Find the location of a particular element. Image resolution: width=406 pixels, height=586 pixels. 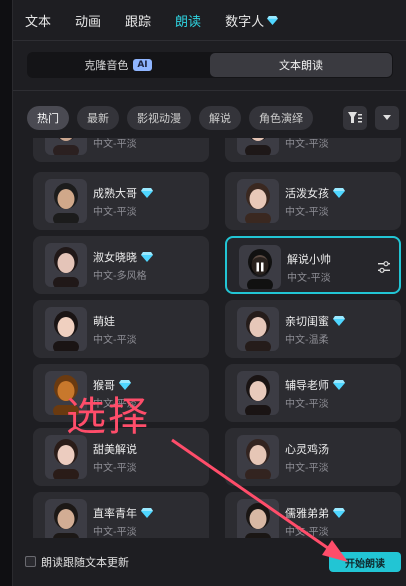

tab-label: 跟踪 is located at coordinates (138, 22).